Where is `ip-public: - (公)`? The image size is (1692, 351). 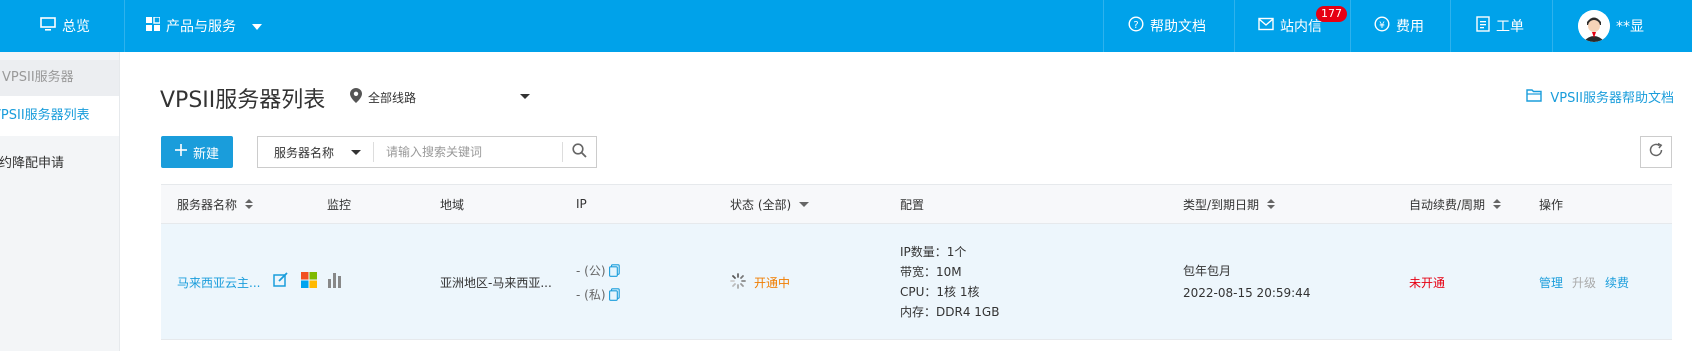 ip-public: - (公) is located at coordinates (598, 271).